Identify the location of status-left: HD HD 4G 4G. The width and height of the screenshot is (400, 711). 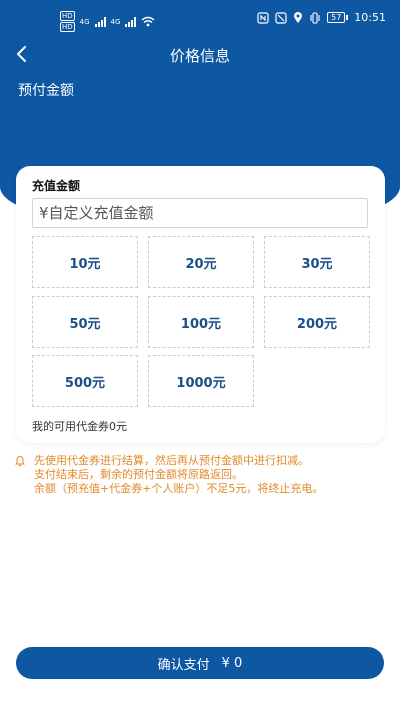
(107, 21).